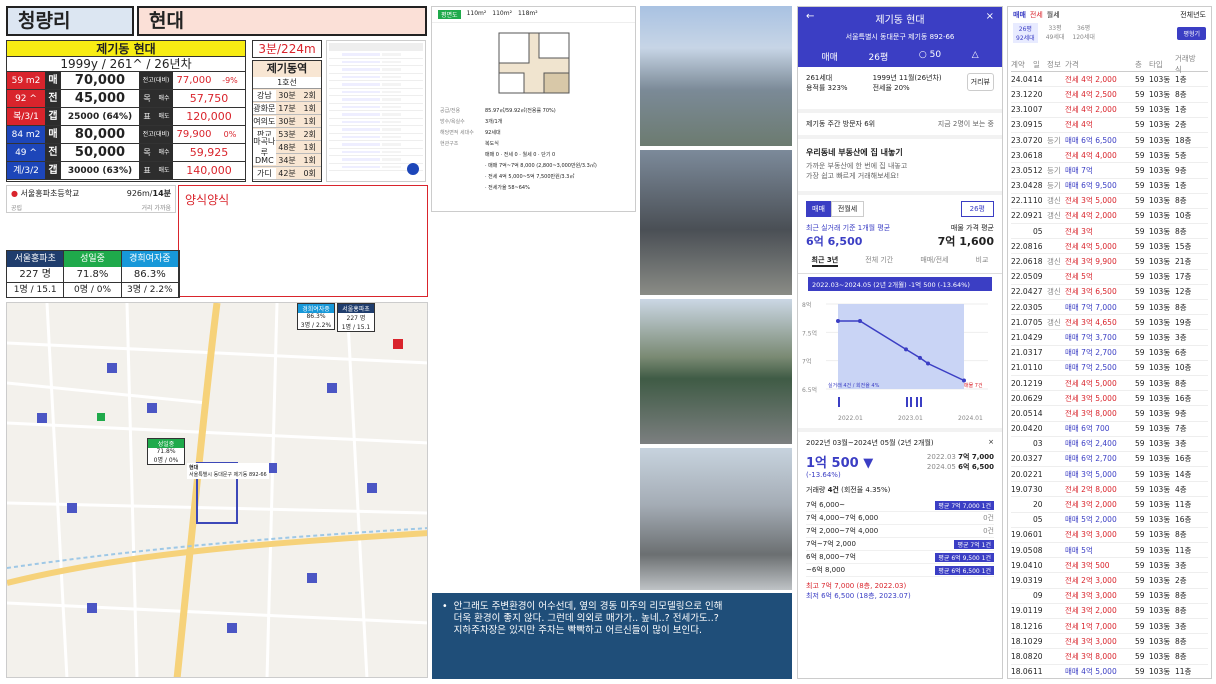 The width and height of the screenshot is (1216, 684). What do you see at coordinates (1036, 15) in the screenshot?
I see `tx-tab: 전세` at bounding box center [1036, 15].